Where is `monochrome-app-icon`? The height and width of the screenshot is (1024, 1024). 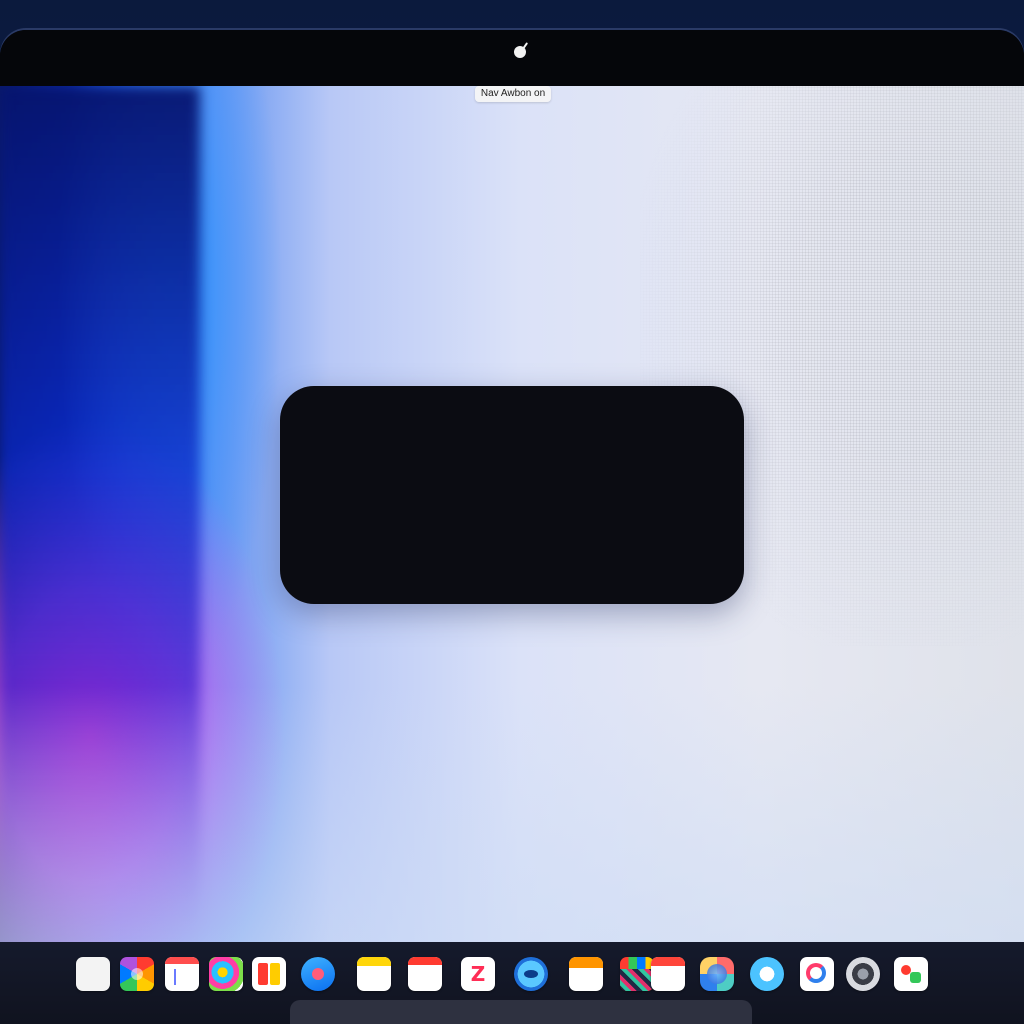 monochrome-app-icon is located at coordinates (863, 974).